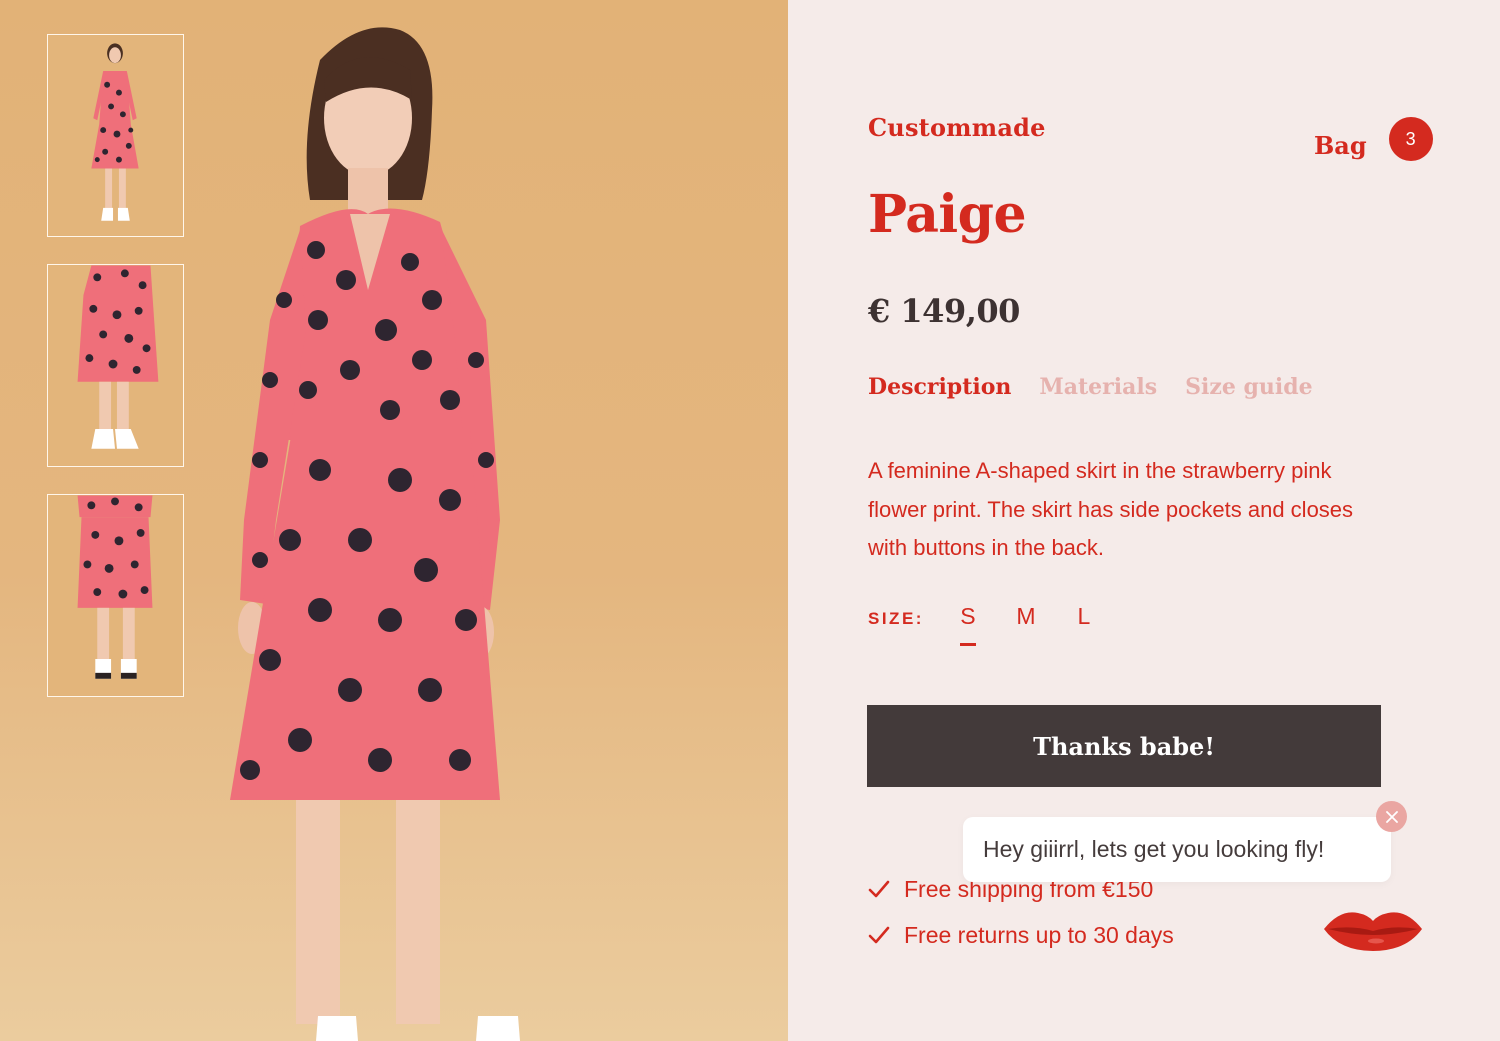 Image resolution: width=1500 pixels, height=1041 pixels. I want to click on chat-close-button, so click(1391, 816).